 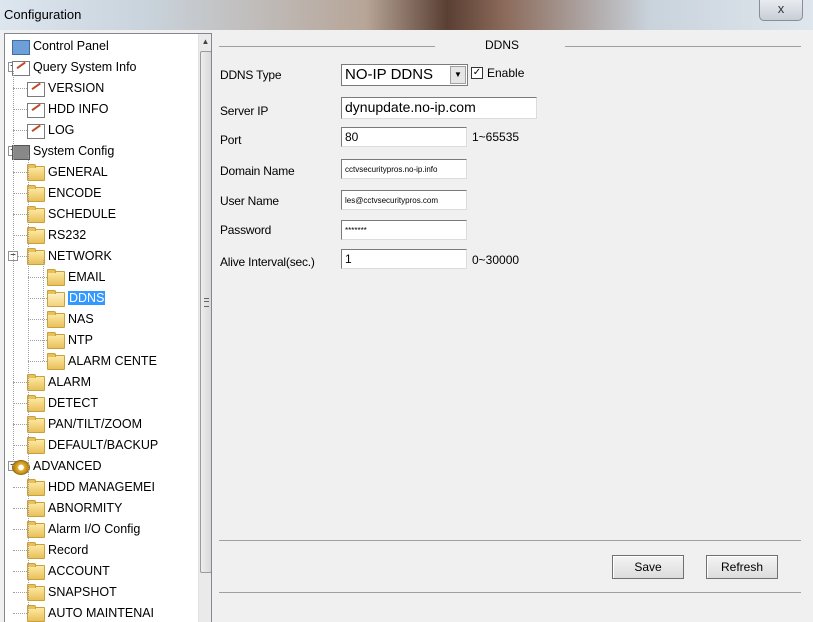 I want to click on tree-guide-line, so click(x=28, y=384).